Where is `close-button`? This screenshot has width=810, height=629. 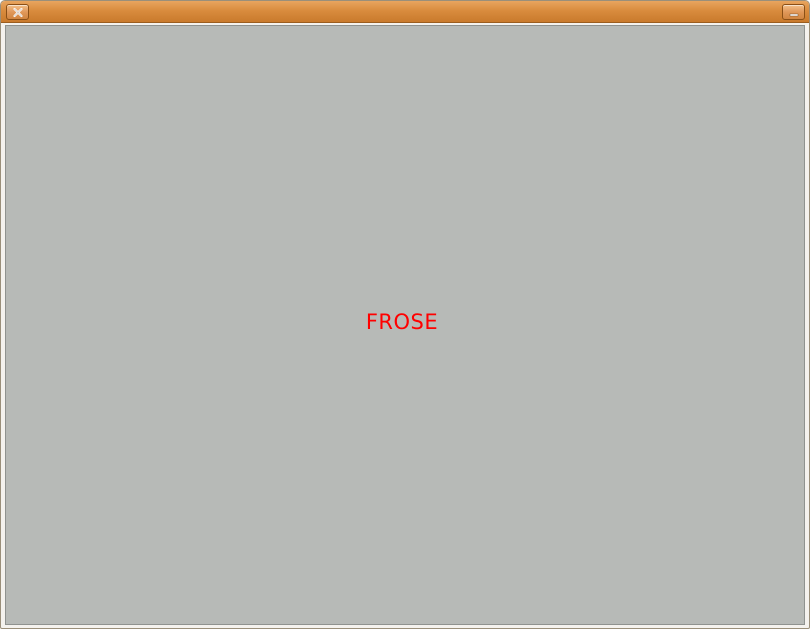 close-button is located at coordinates (17, 12).